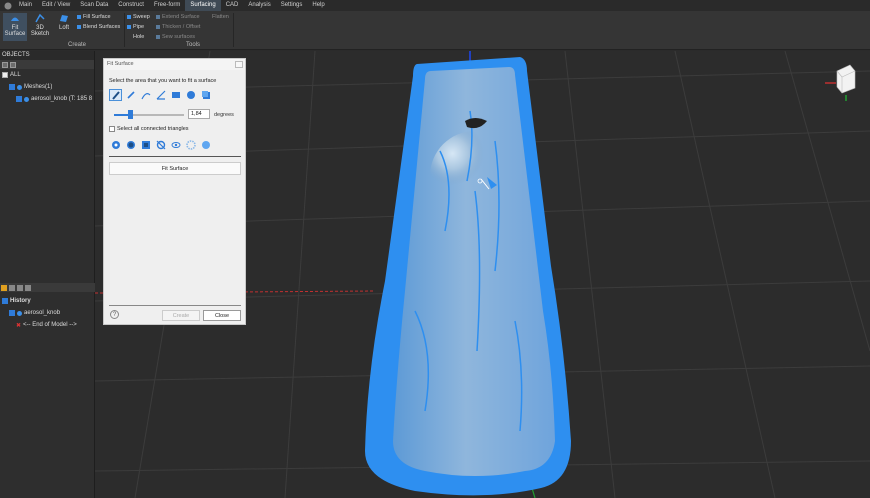 This screenshot has height=498, width=870. I want to click on flatten-label: Flatten, so click(220, 16).